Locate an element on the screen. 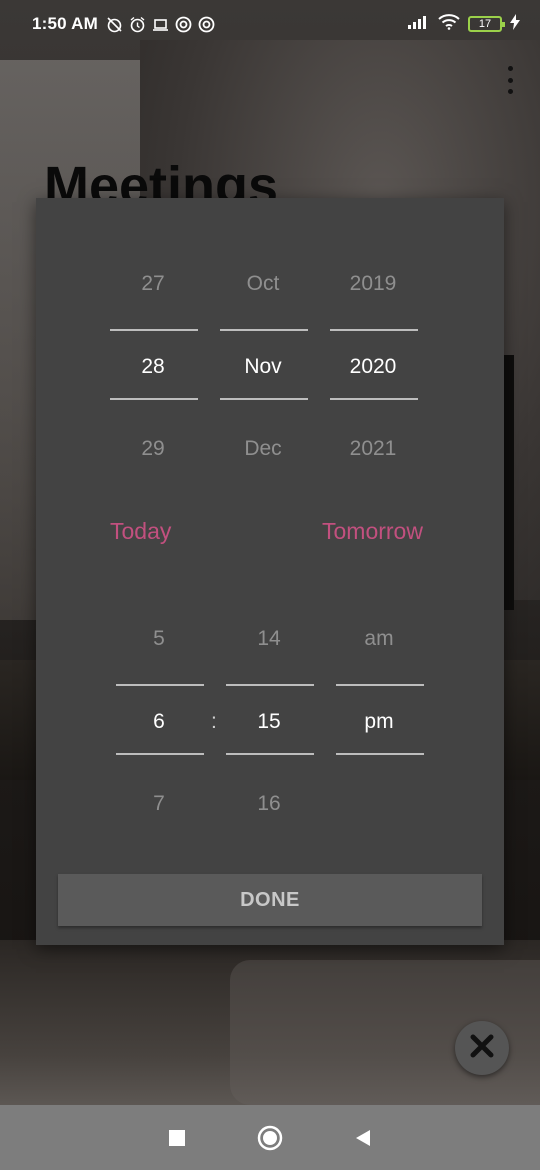 The image size is (540, 1170). recents-icon is located at coordinates (177, 1138).